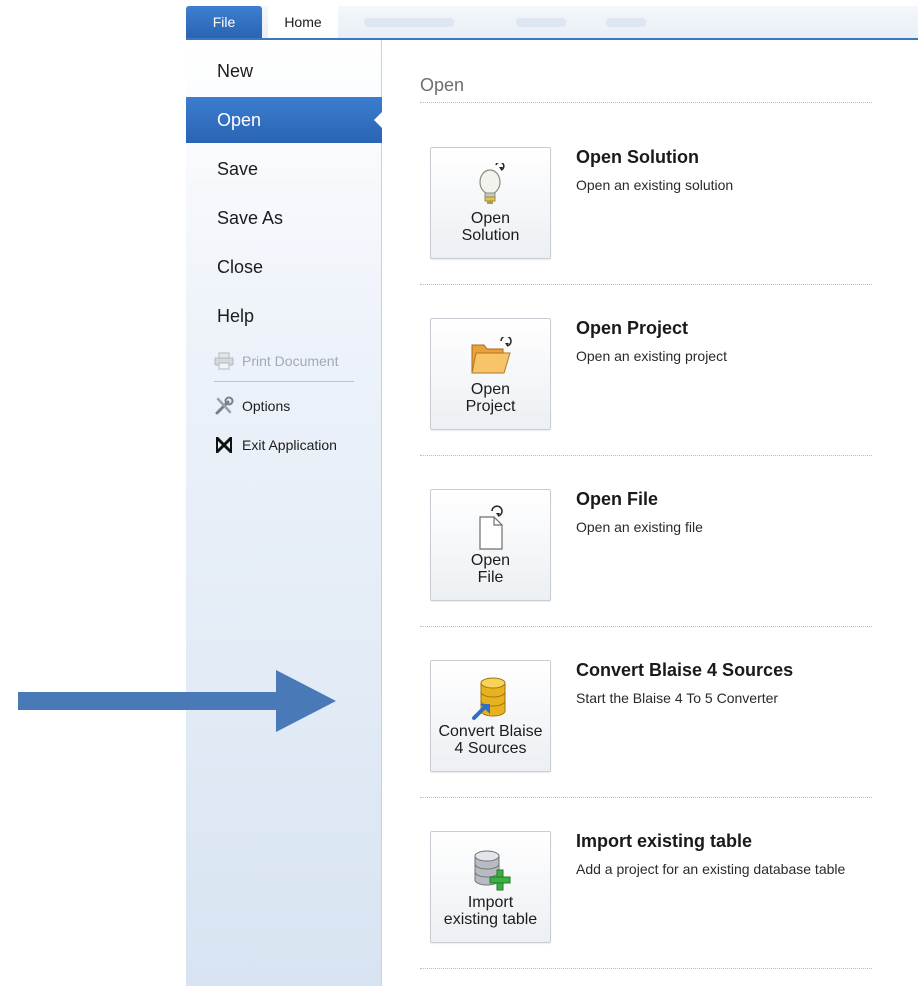  Describe the element at coordinates (224, 406) in the screenshot. I see `tools-icon` at that location.